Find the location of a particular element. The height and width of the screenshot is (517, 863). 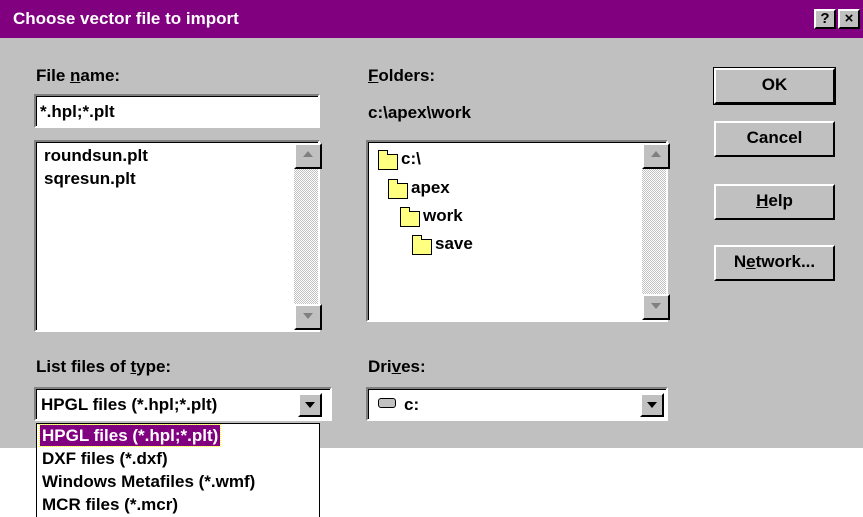

label-part: File is located at coordinates (53, 75).